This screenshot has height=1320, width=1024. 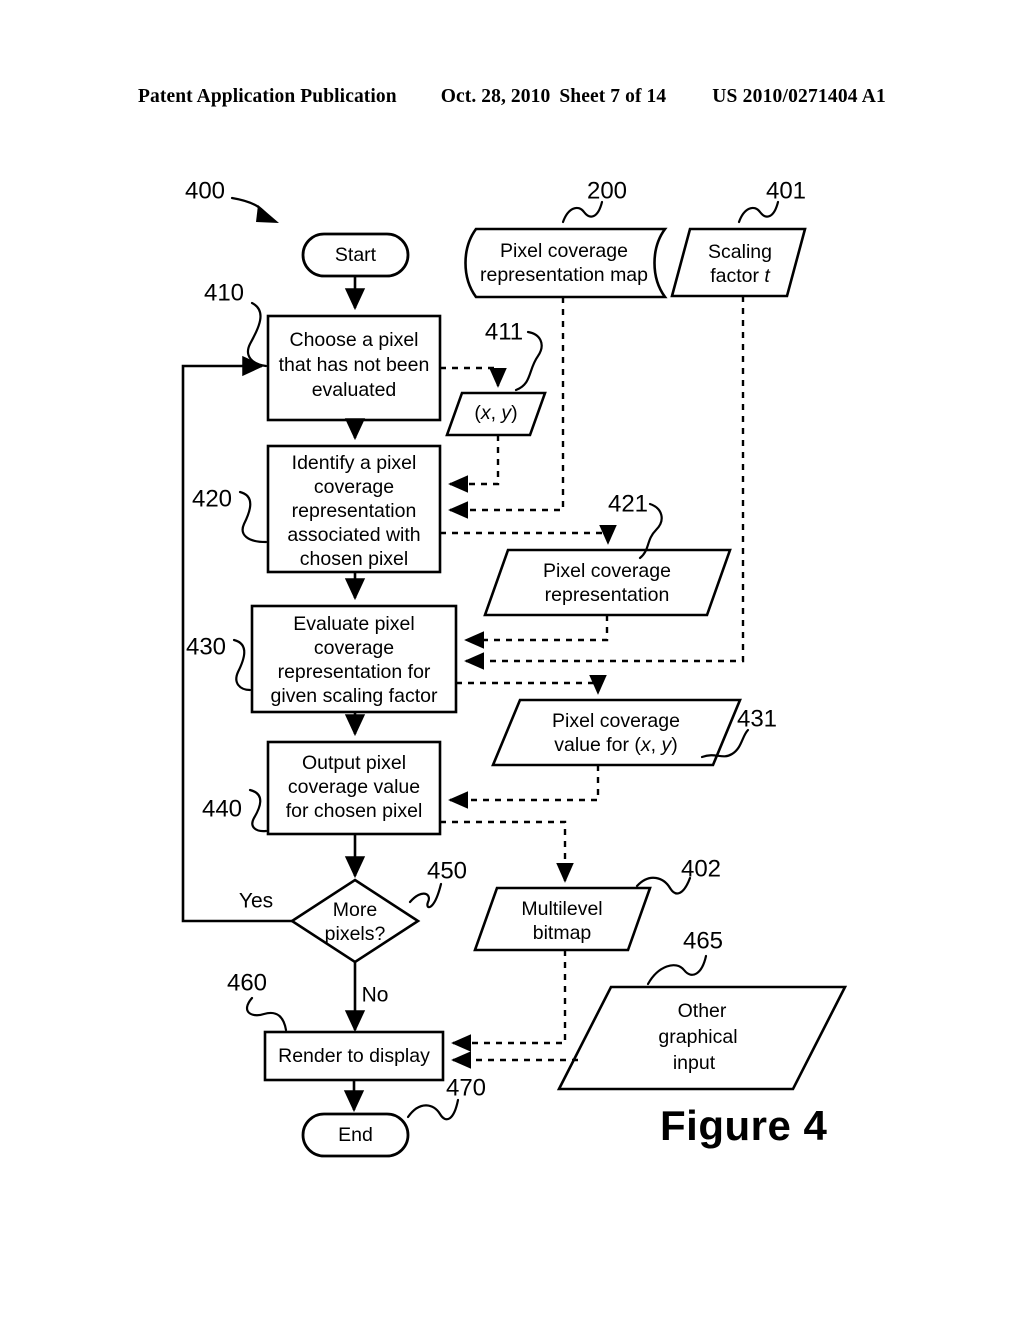 What do you see at coordinates (354, 559) in the screenshot?
I see `identify-line-5: chosen pixel` at bounding box center [354, 559].